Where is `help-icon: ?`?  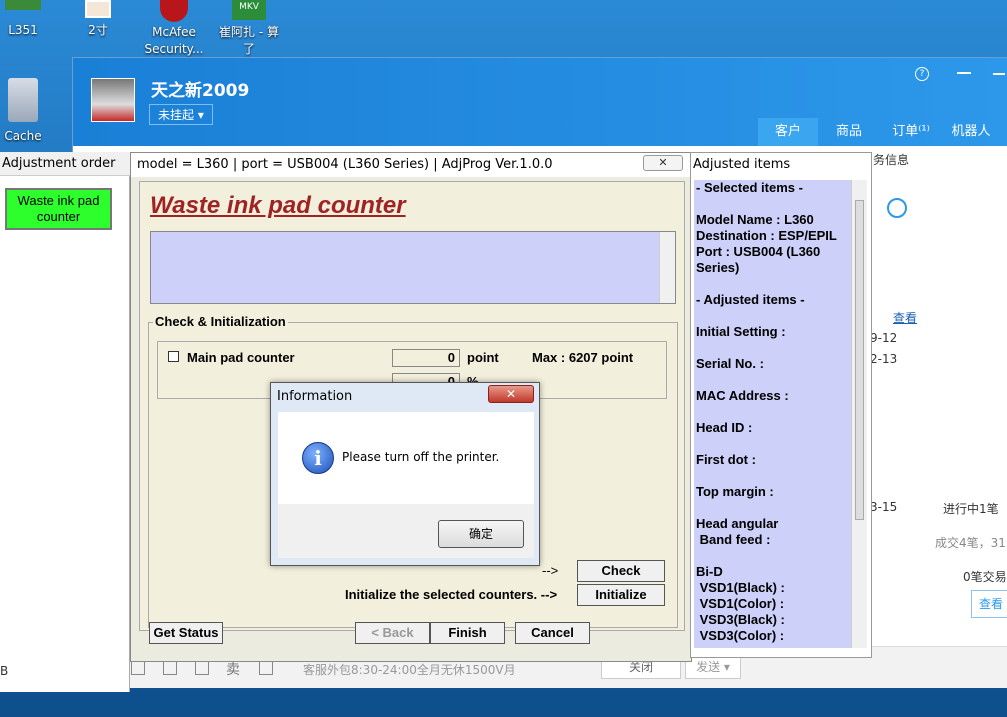
help-icon: ? is located at coordinates (922, 74).